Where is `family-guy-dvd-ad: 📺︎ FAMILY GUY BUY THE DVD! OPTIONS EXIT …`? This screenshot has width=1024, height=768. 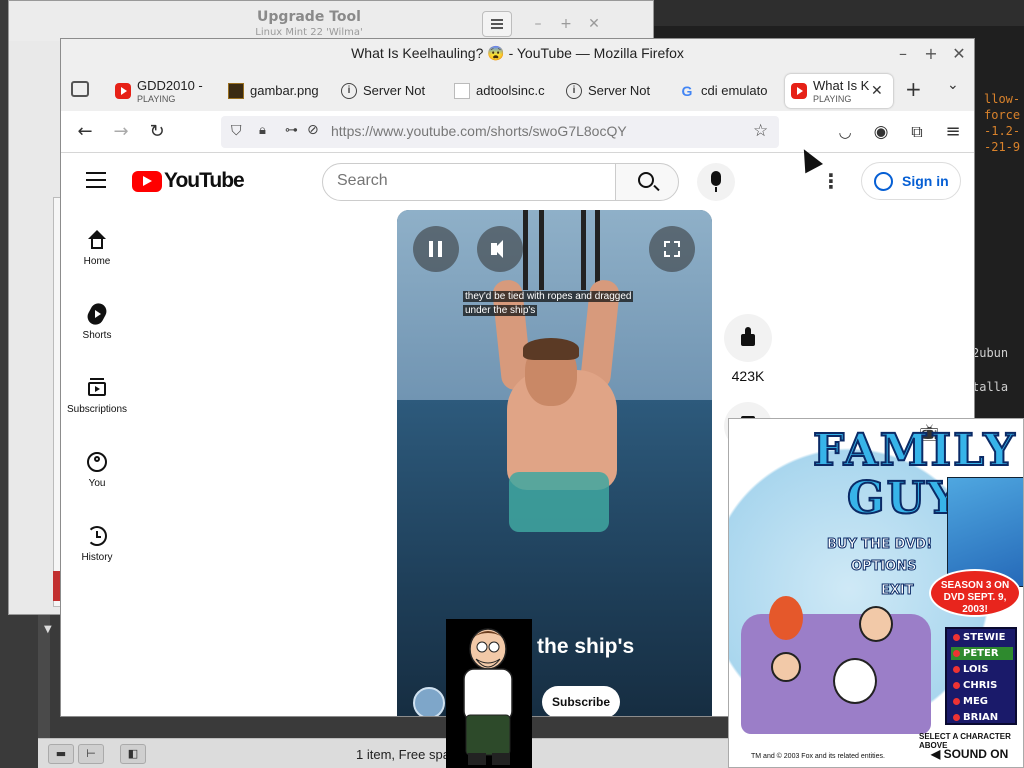 family-guy-dvd-ad: 📺︎ FAMILY GUY BUY THE DVD! OPTIONS EXIT … is located at coordinates (876, 593).